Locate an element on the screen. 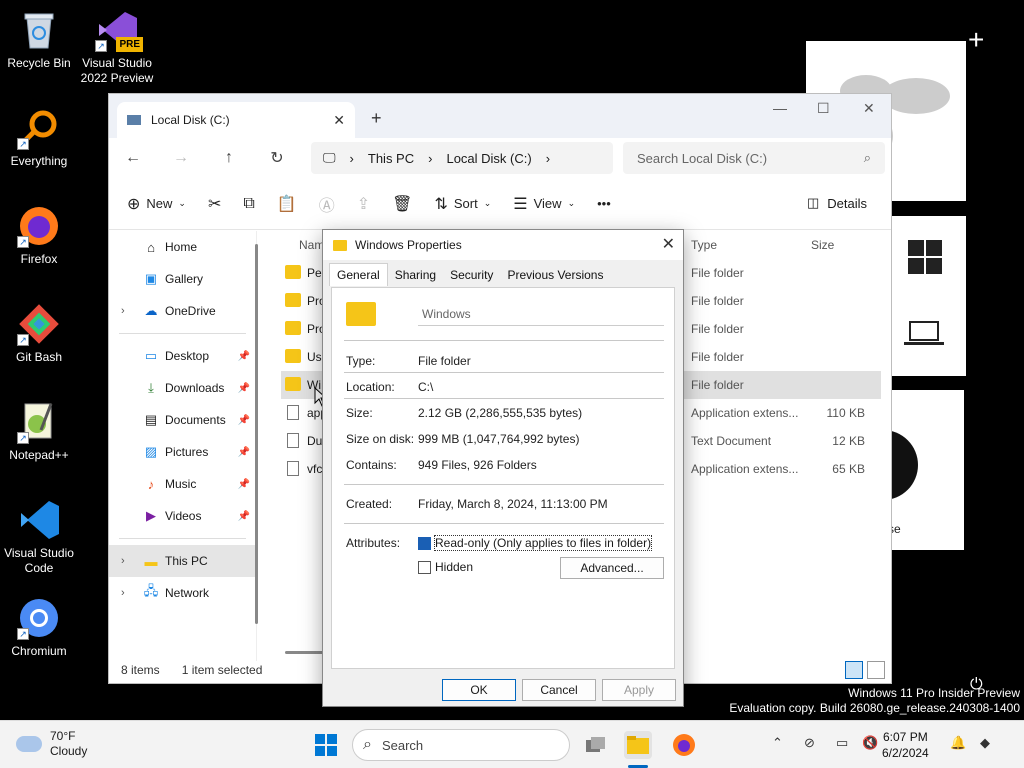 The image size is (1024, 768). sidebar-scrollbar is located at coordinates (256, 434).